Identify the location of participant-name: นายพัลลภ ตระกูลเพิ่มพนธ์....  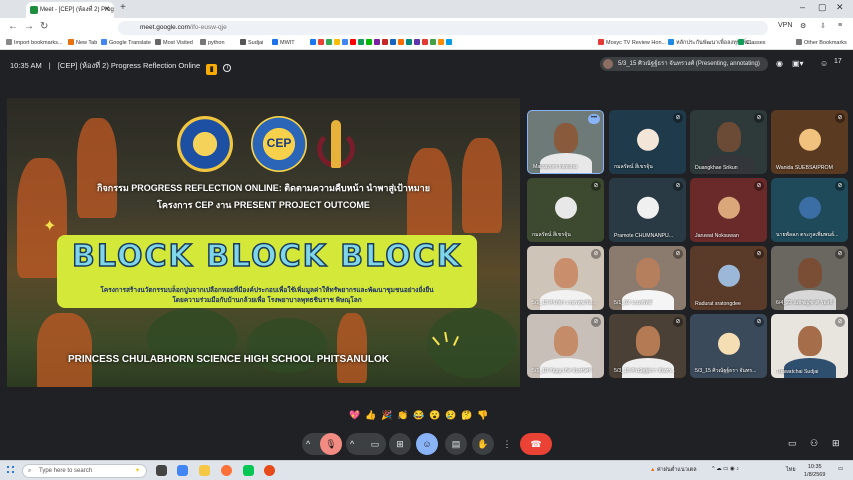
(807, 235).